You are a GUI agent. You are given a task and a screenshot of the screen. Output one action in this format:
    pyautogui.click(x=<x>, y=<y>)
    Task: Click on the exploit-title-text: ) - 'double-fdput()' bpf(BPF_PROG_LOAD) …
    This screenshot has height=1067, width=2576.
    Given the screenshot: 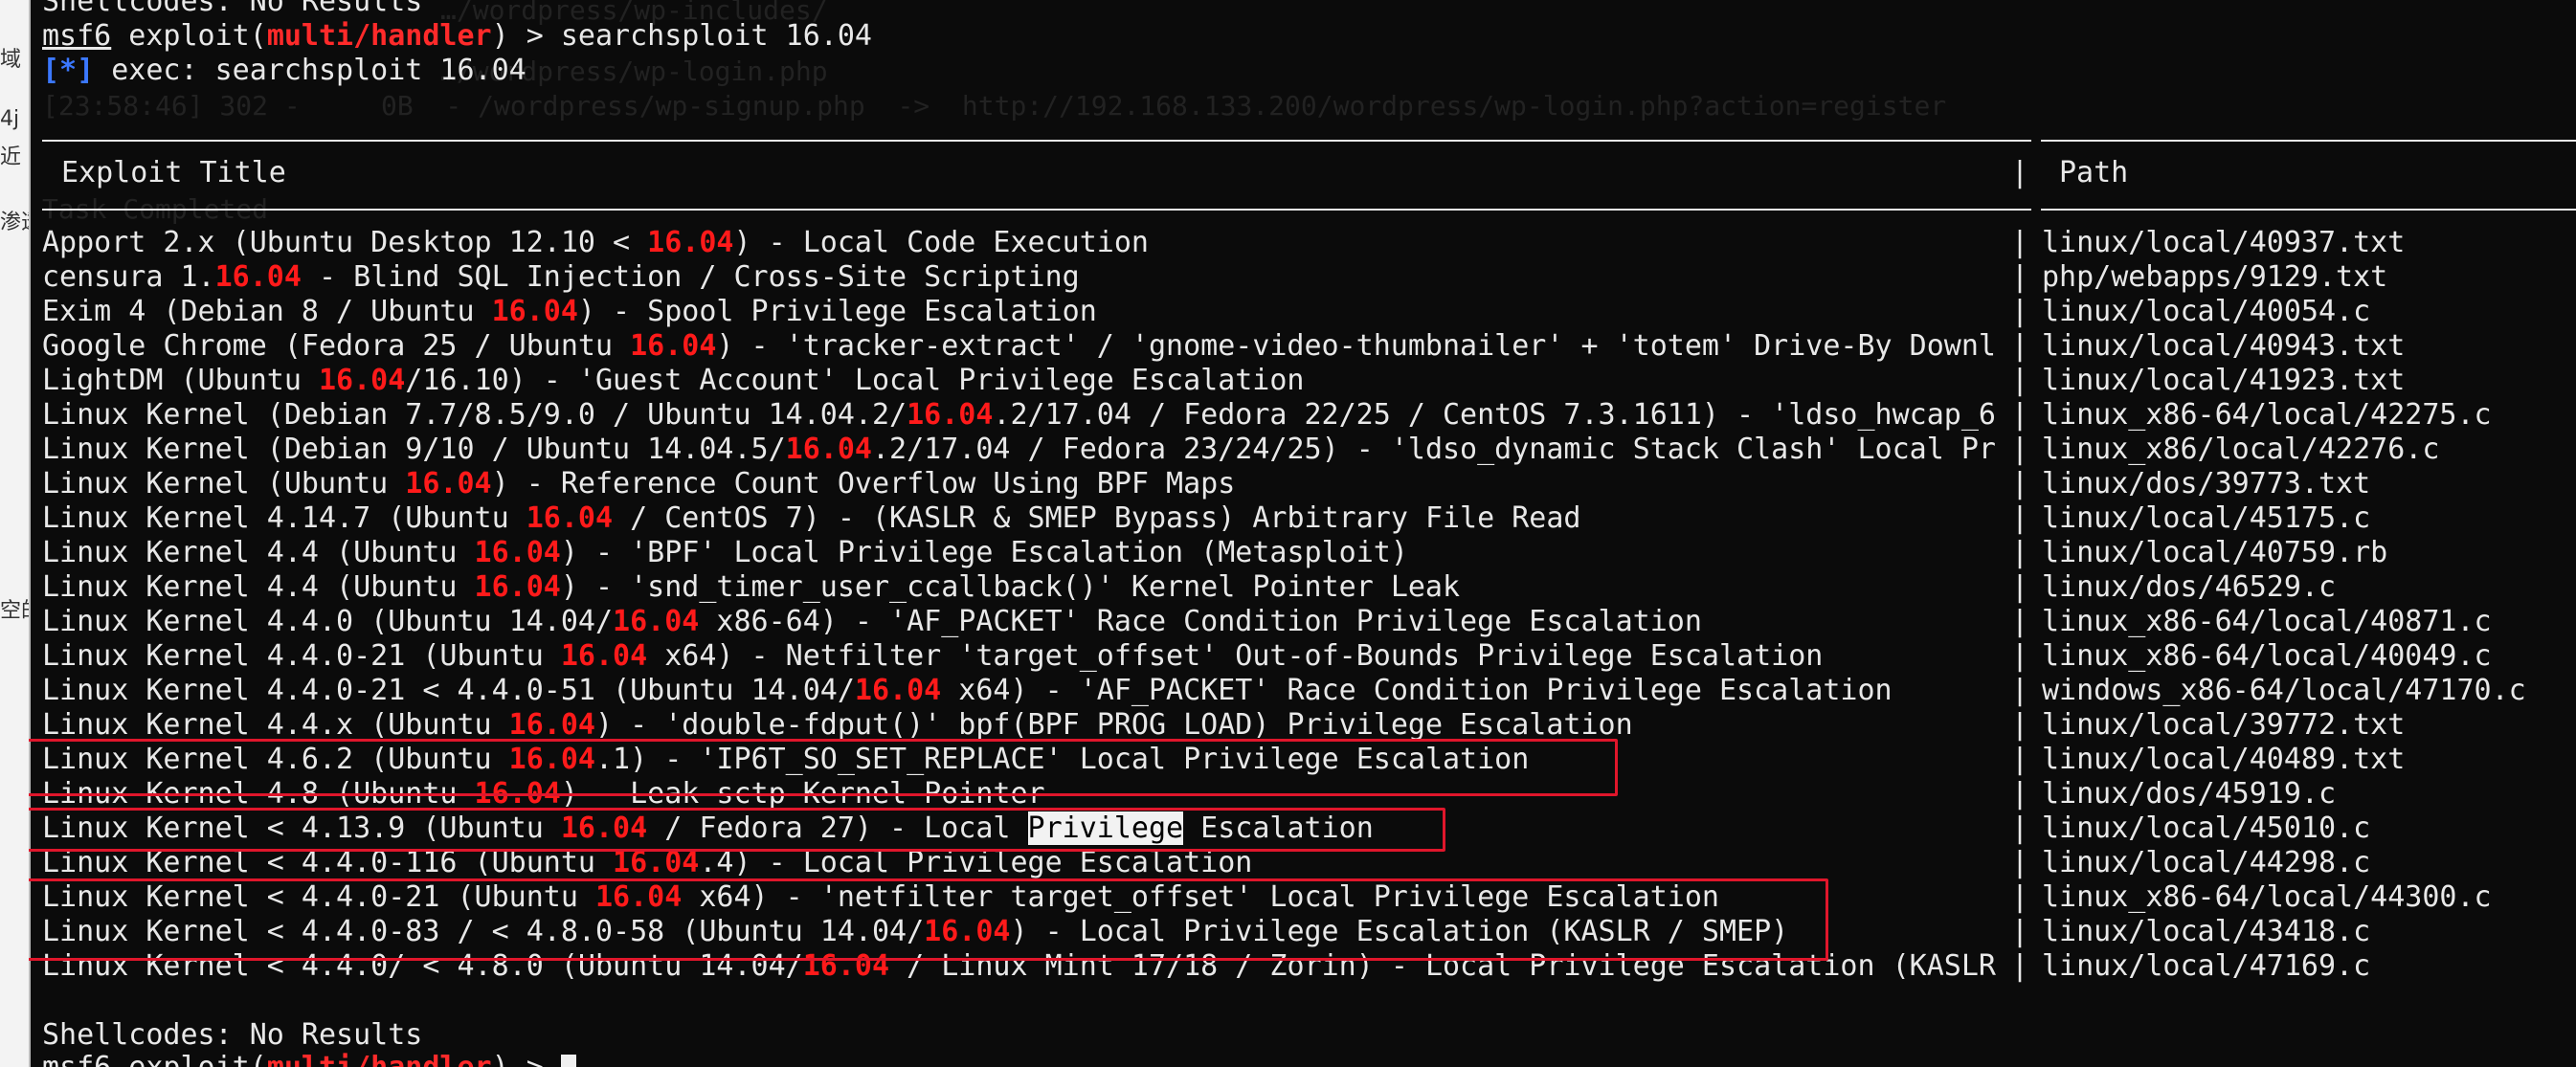 What is the action you would take?
    pyautogui.click(x=1114, y=725)
    